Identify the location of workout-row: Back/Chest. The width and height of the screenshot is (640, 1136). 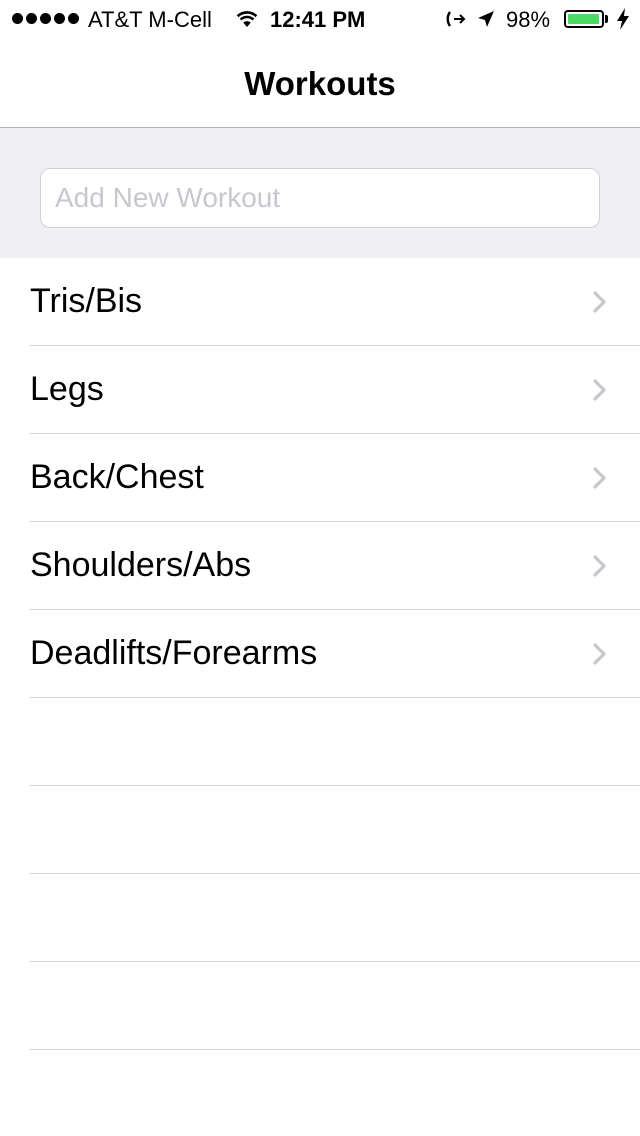
(335, 478).